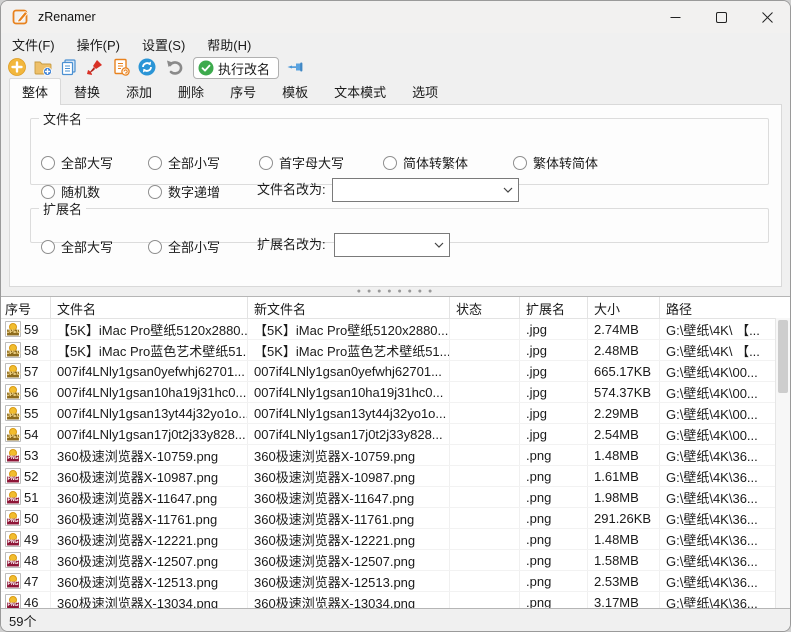  Describe the element at coordinates (291, 244) in the screenshot. I see `ext-rename-to-label: 扩展名改为:` at that location.